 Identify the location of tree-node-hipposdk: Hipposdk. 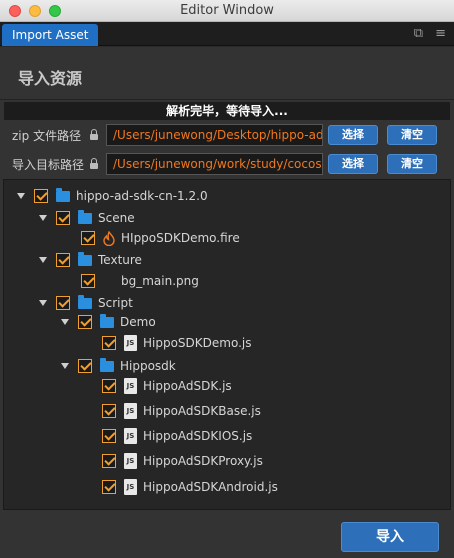
(118, 366).